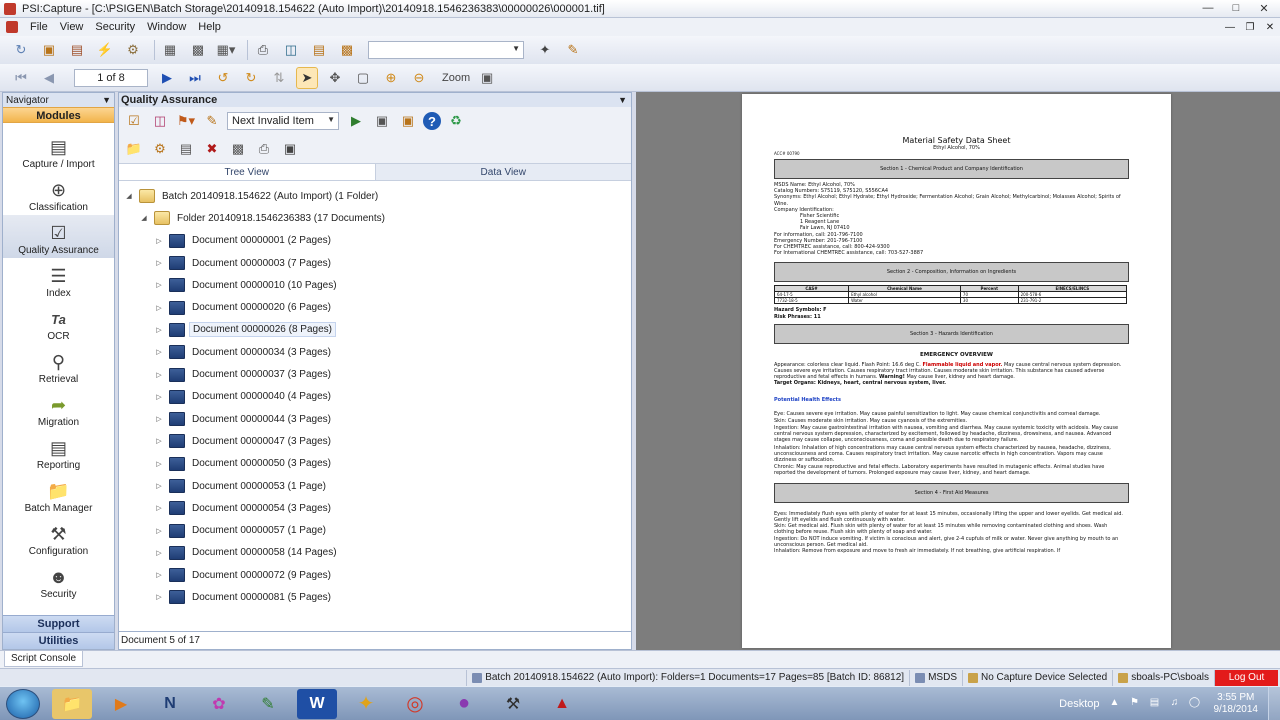 The image size is (1280, 720). I want to click on explorer-icon: 📁, so click(72, 703).